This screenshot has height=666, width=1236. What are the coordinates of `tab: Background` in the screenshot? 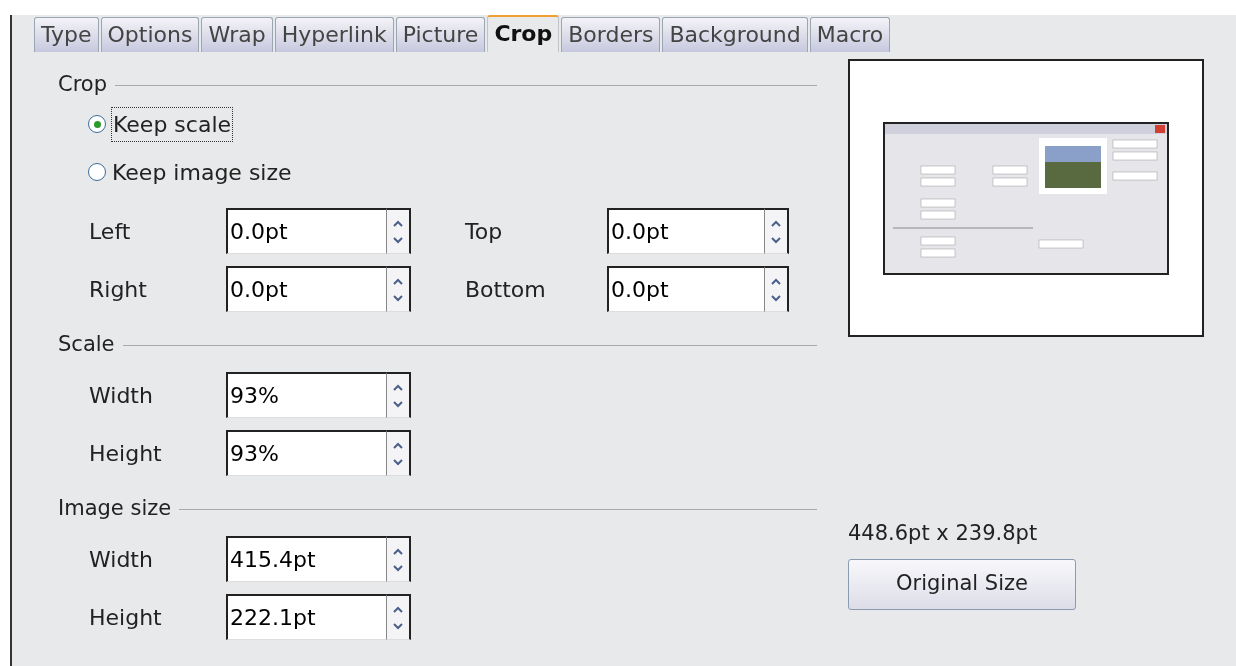 It's located at (735, 34).